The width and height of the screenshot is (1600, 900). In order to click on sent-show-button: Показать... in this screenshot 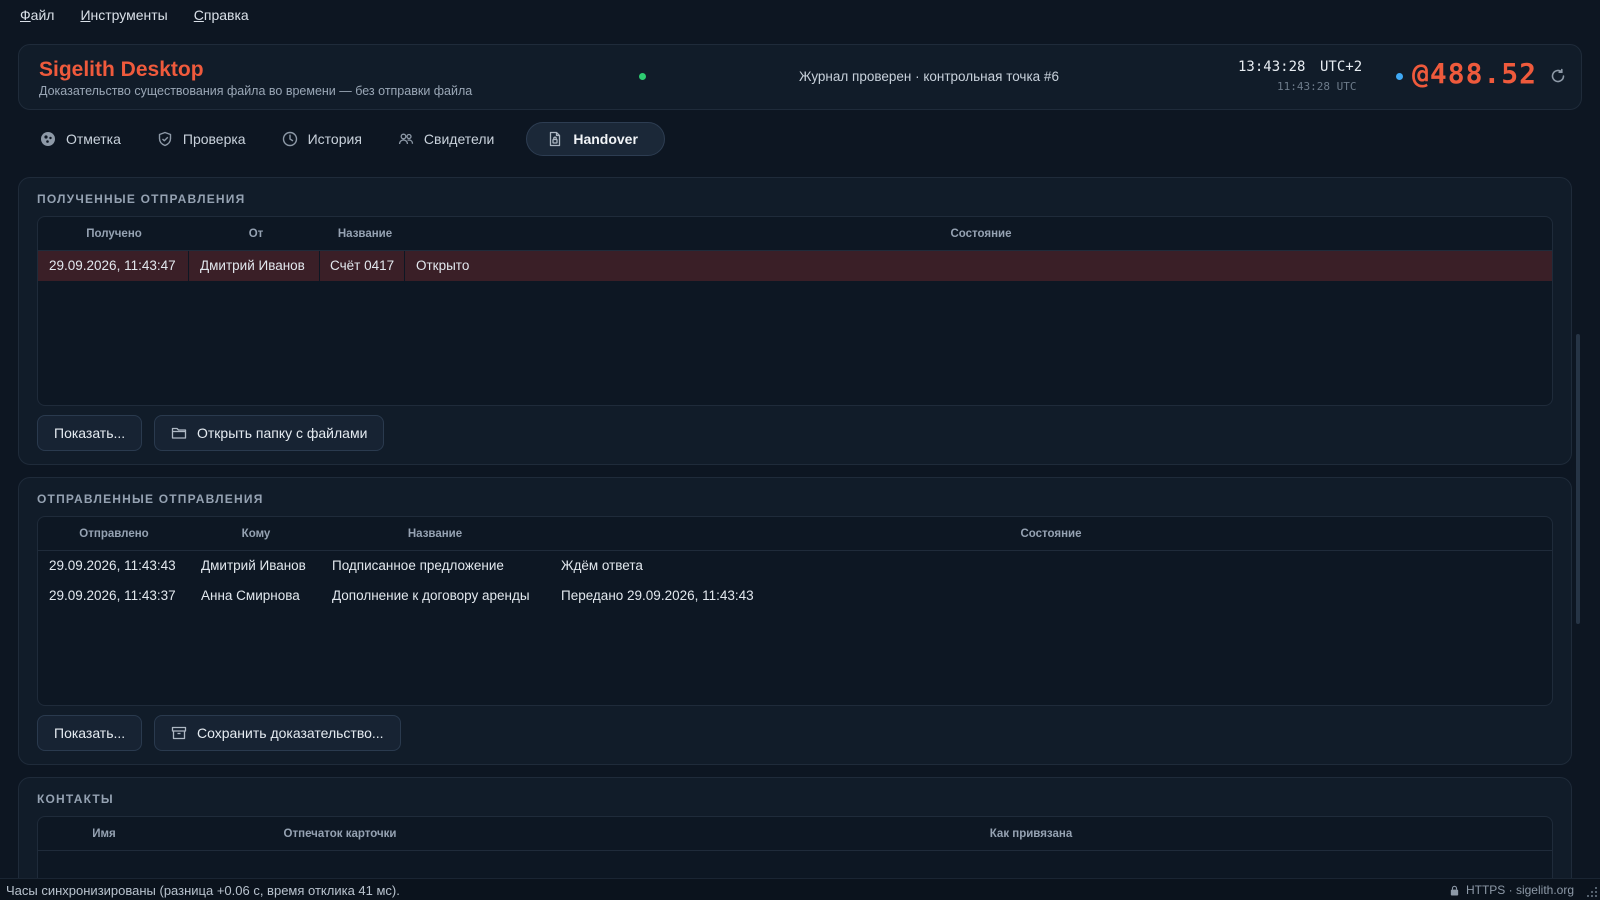, I will do `click(90, 733)`.